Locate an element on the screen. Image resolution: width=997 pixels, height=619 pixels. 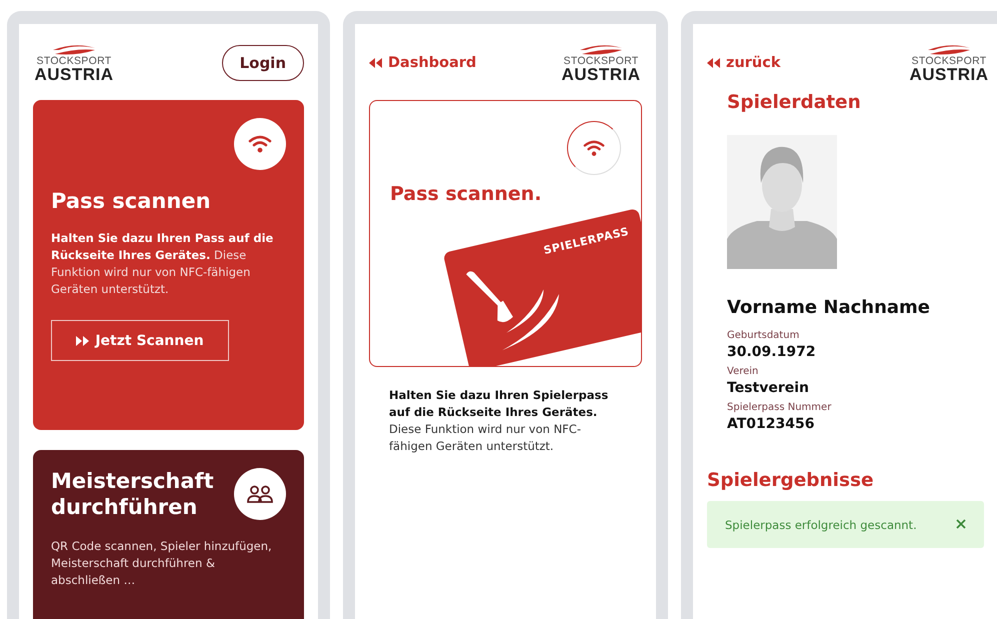
users-icon is located at coordinates (260, 494).